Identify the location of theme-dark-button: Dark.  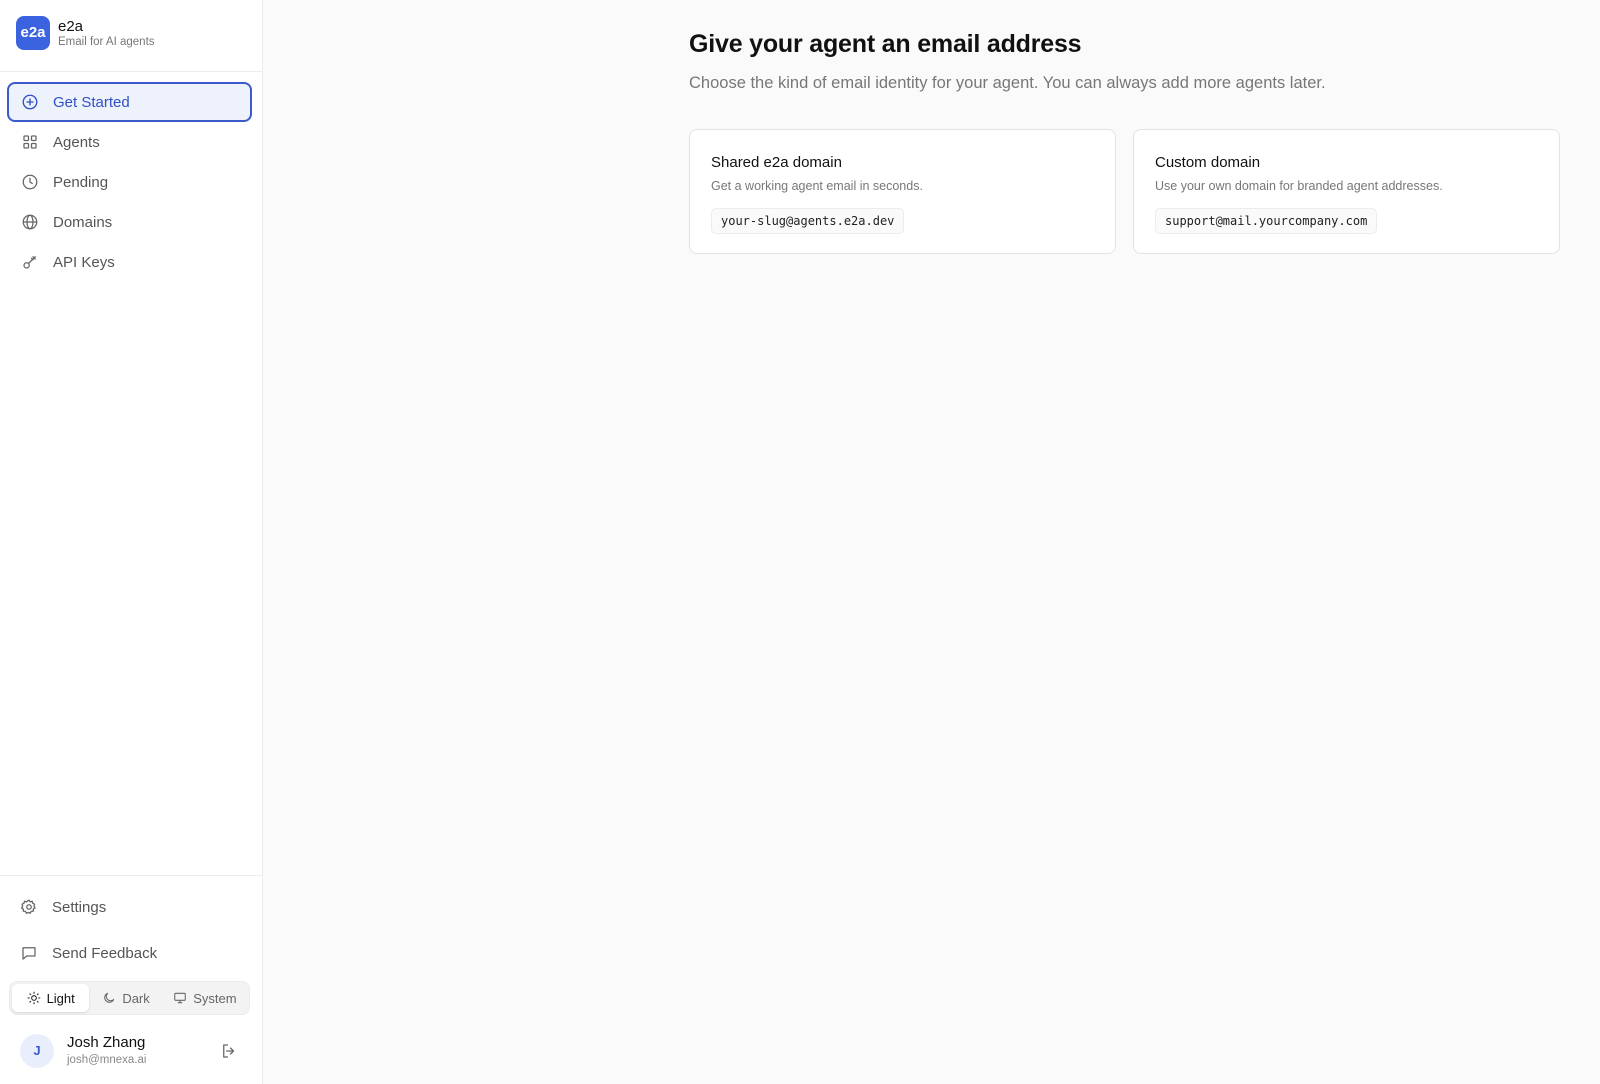
(125, 998).